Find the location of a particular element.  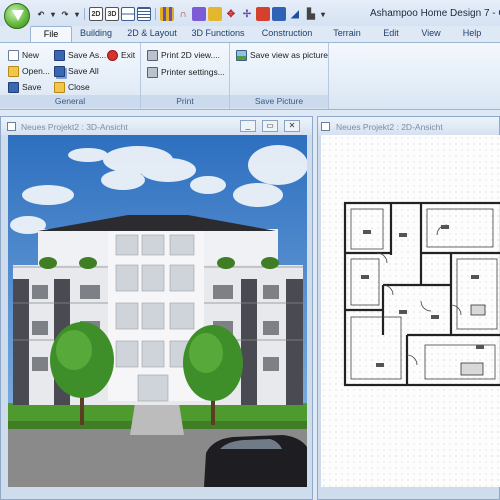

pane-3d-title: Neues Projekt2 : 3D-Ansicht is located at coordinates (74, 127).